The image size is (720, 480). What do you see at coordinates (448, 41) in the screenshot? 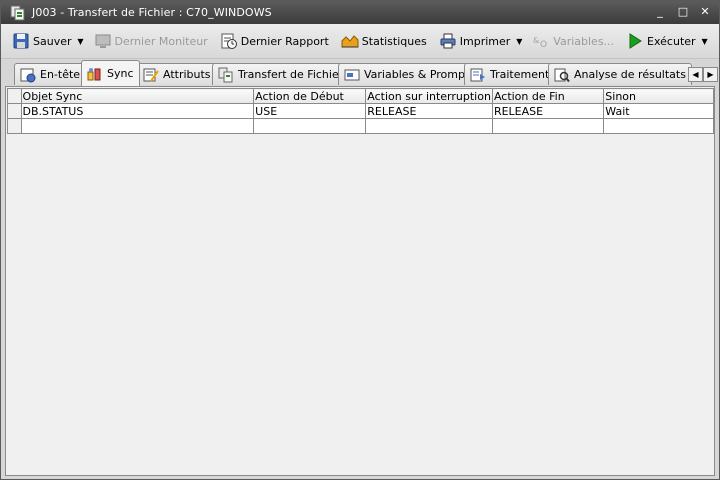
I see `printer-icon` at bounding box center [448, 41].